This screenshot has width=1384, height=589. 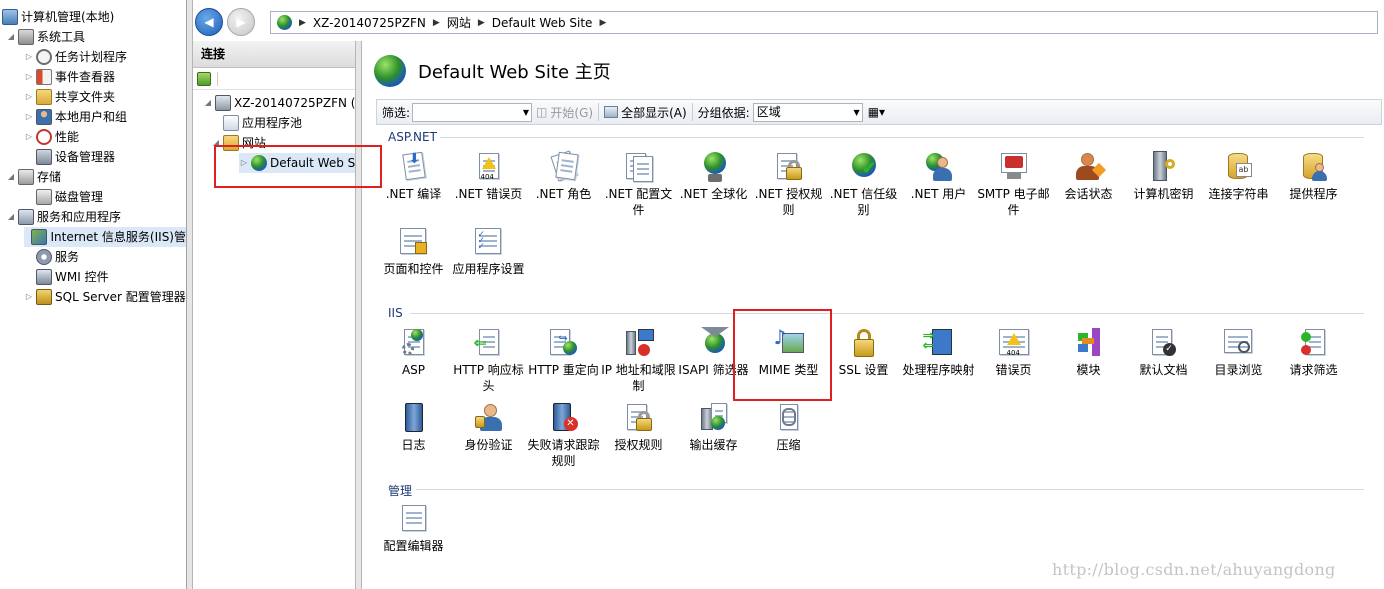 What do you see at coordinates (44, 97) in the screenshot?
I see `shared-folder-icon` at bounding box center [44, 97].